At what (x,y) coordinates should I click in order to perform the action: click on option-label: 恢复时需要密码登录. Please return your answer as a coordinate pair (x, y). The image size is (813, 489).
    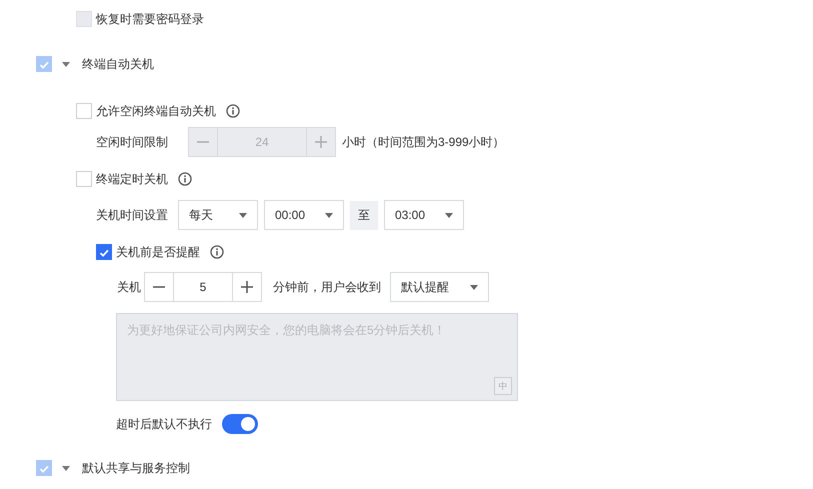
    Looking at the image, I should click on (150, 19).